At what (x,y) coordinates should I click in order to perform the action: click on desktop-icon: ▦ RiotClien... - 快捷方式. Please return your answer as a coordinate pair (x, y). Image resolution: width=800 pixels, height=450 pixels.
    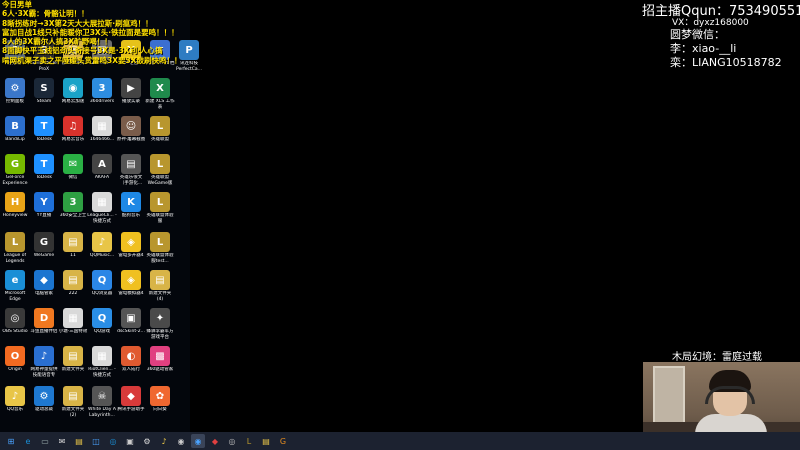
    Looking at the image, I should click on (102, 362).